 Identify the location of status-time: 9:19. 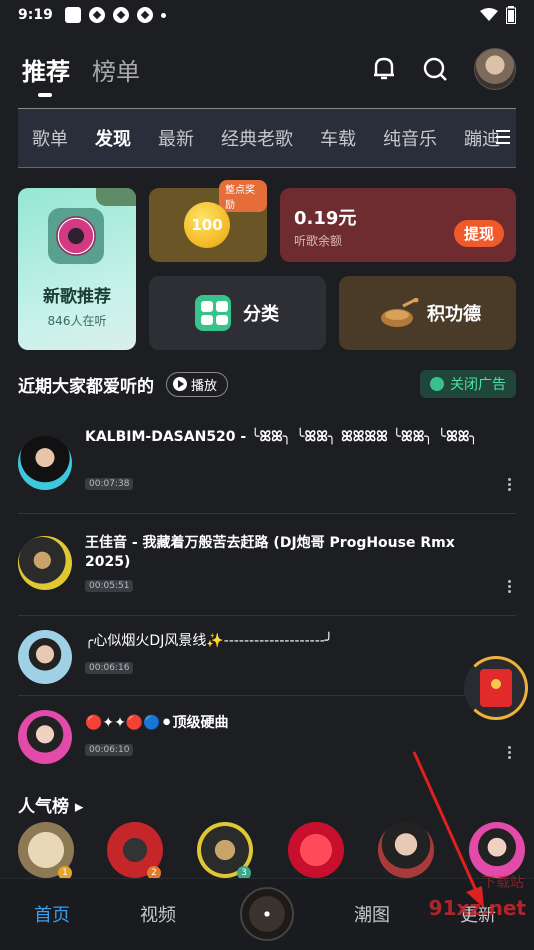
(35, 15).